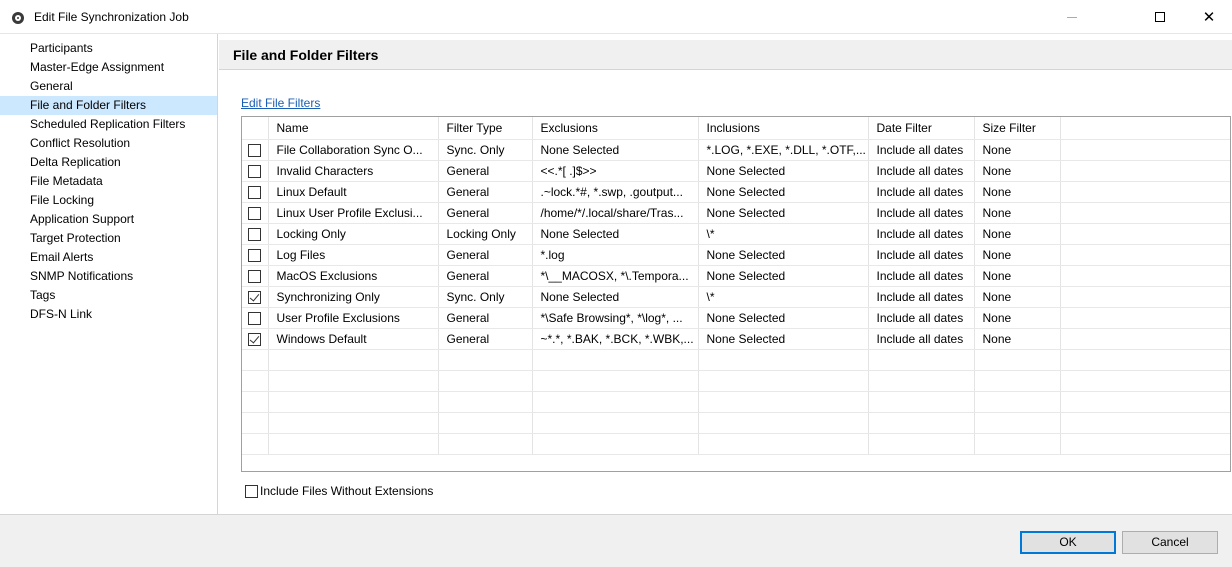  What do you see at coordinates (1170, 542) in the screenshot?
I see `cancel-button: Cancel` at bounding box center [1170, 542].